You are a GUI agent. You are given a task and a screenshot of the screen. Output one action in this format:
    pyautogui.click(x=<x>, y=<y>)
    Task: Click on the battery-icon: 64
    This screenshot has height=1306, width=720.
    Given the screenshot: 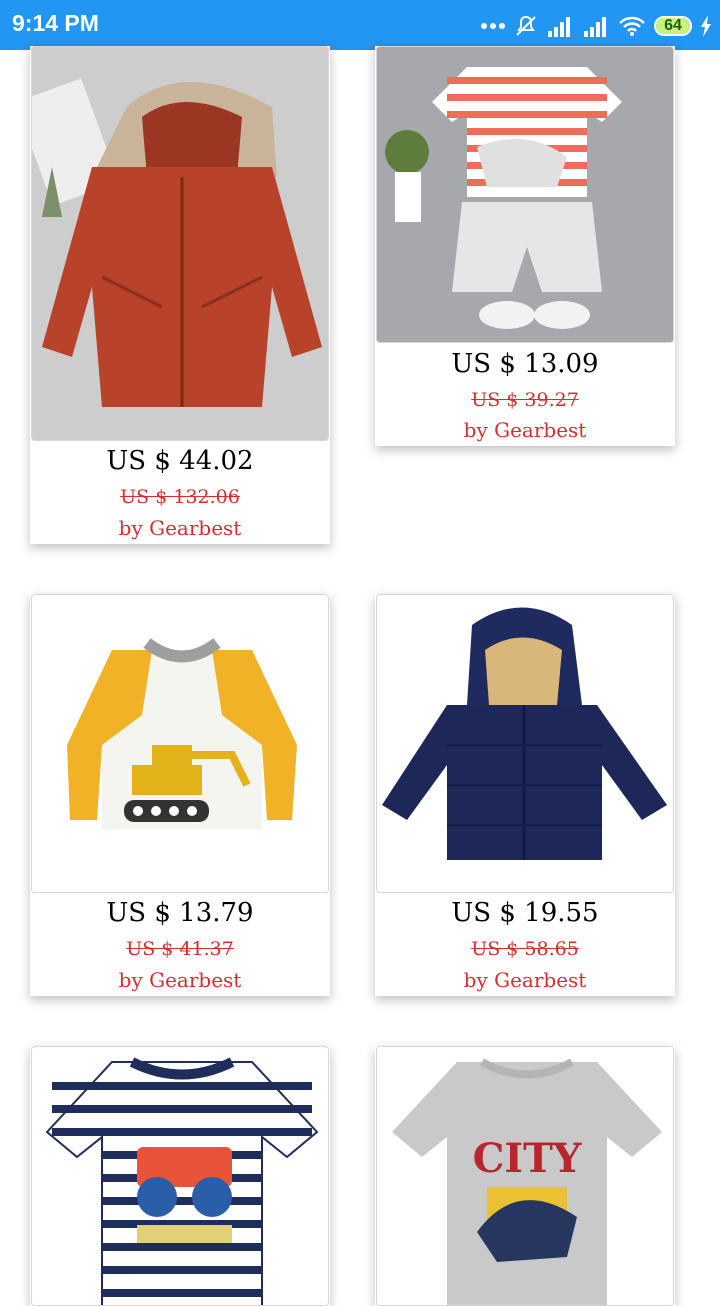 What is the action you would take?
    pyautogui.click(x=673, y=26)
    